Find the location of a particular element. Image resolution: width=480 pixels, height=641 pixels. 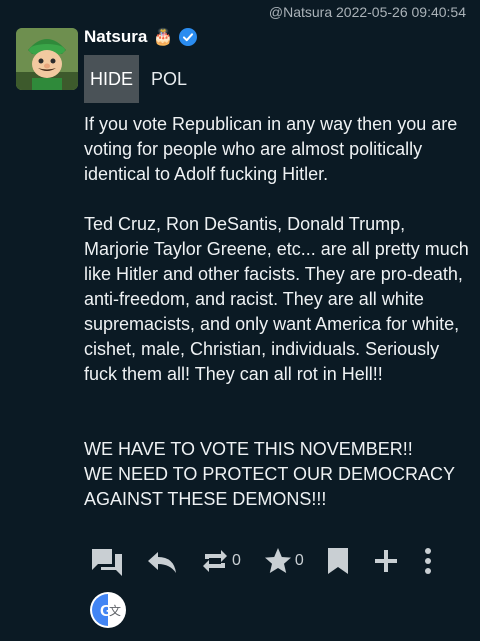

favourite-count: 0 is located at coordinates (299, 560).